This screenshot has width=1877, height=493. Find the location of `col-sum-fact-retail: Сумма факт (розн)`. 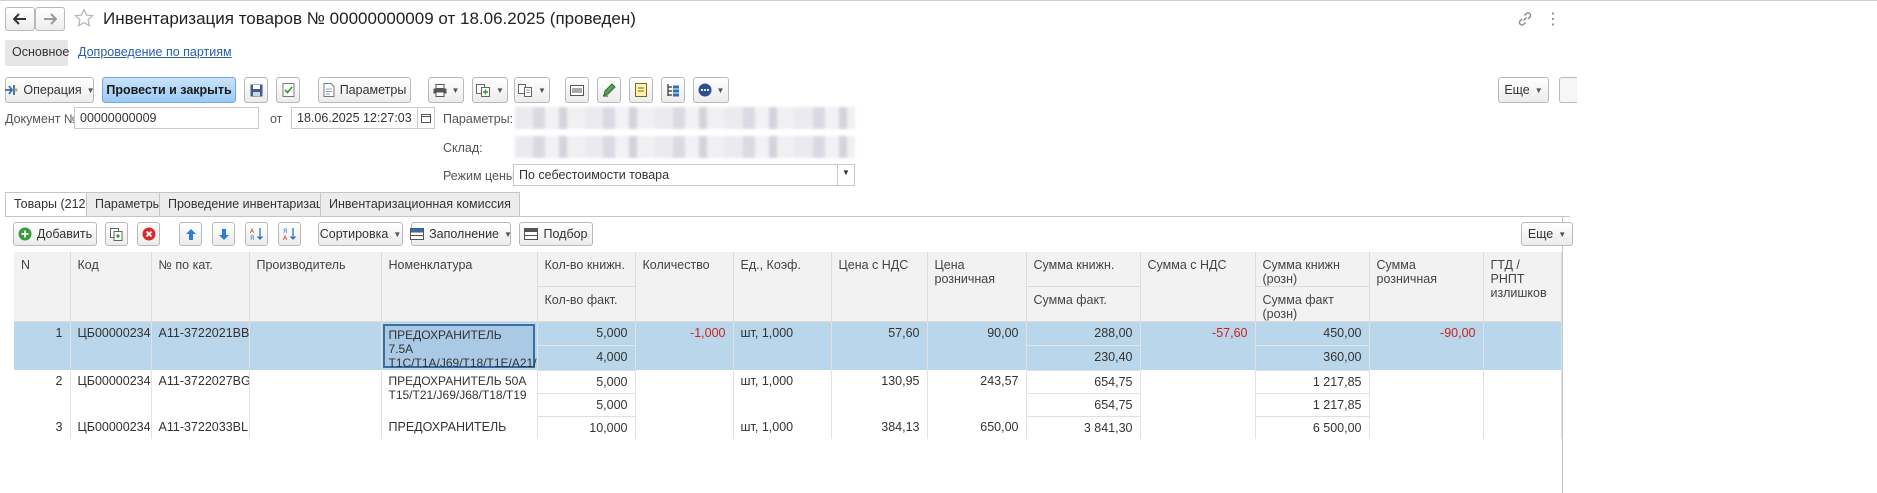

col-sum-fact-retail: Сумма факт (розн) is located at coordinates (1312, 304).